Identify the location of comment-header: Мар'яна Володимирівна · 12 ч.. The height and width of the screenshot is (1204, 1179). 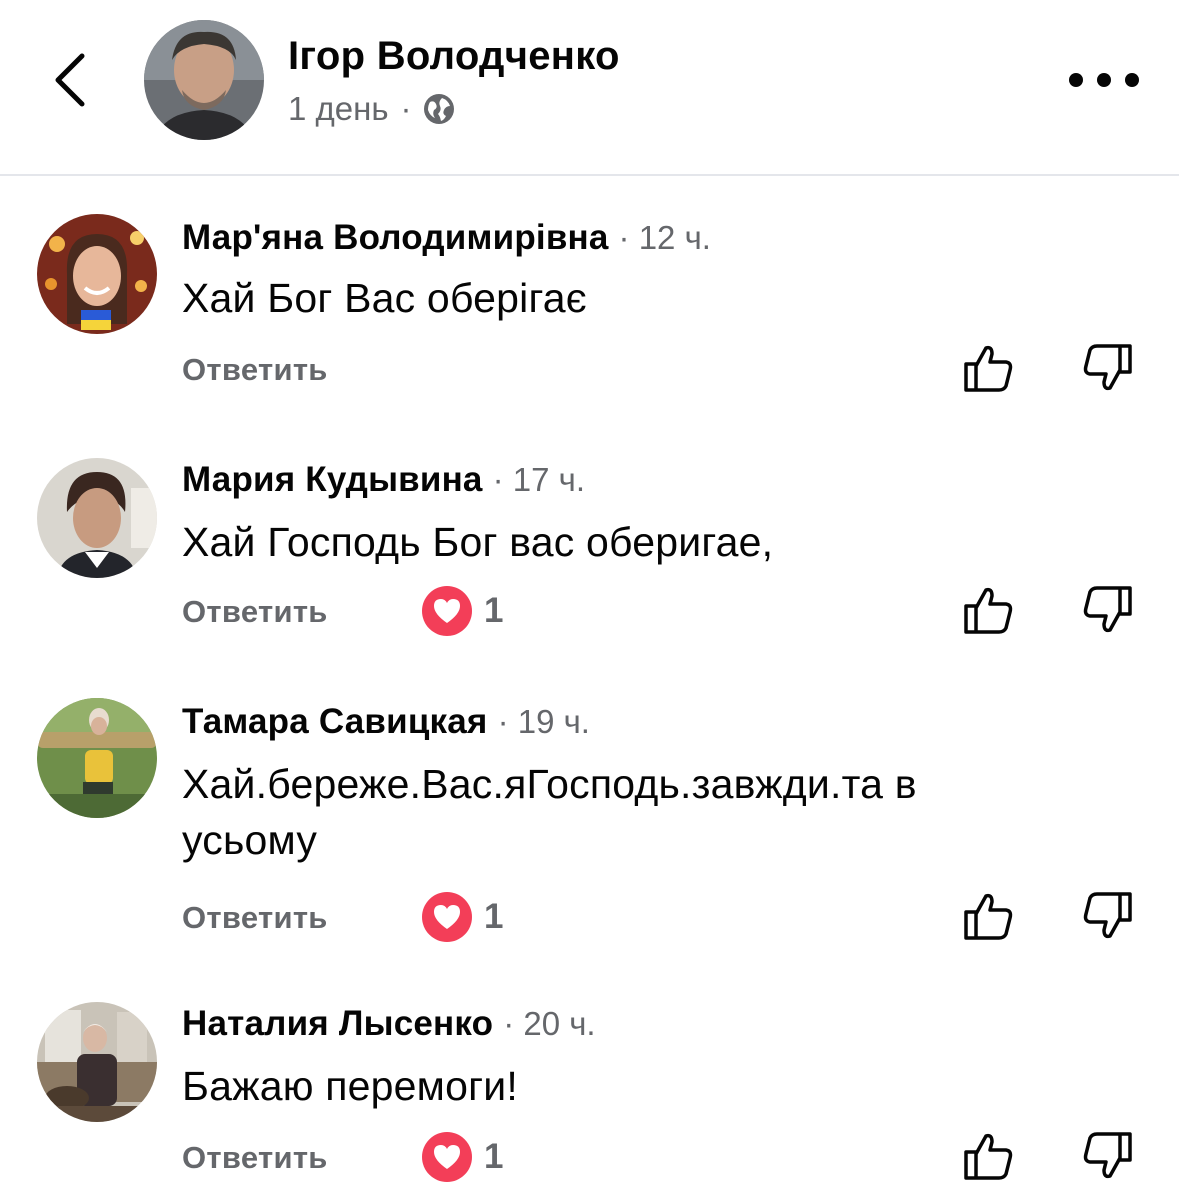
(446, 238).